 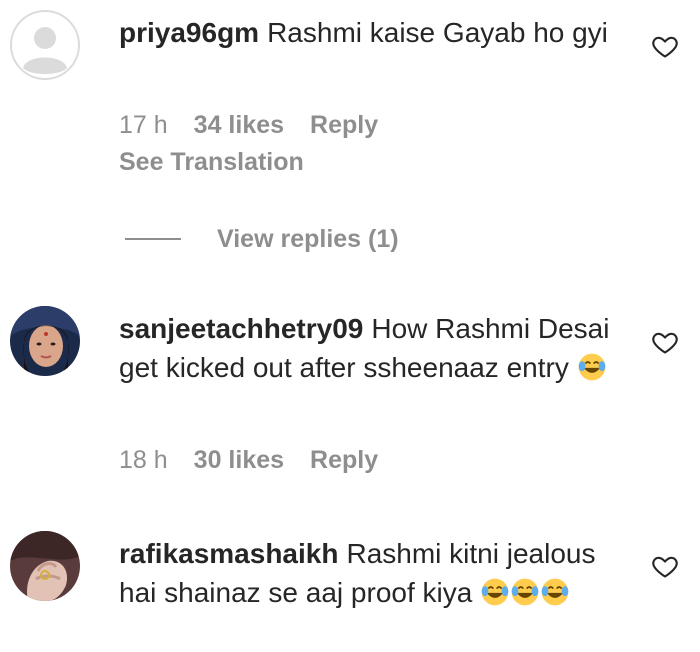 I want to click on comment-likes: 34 likes, so click(x=239, y=125).